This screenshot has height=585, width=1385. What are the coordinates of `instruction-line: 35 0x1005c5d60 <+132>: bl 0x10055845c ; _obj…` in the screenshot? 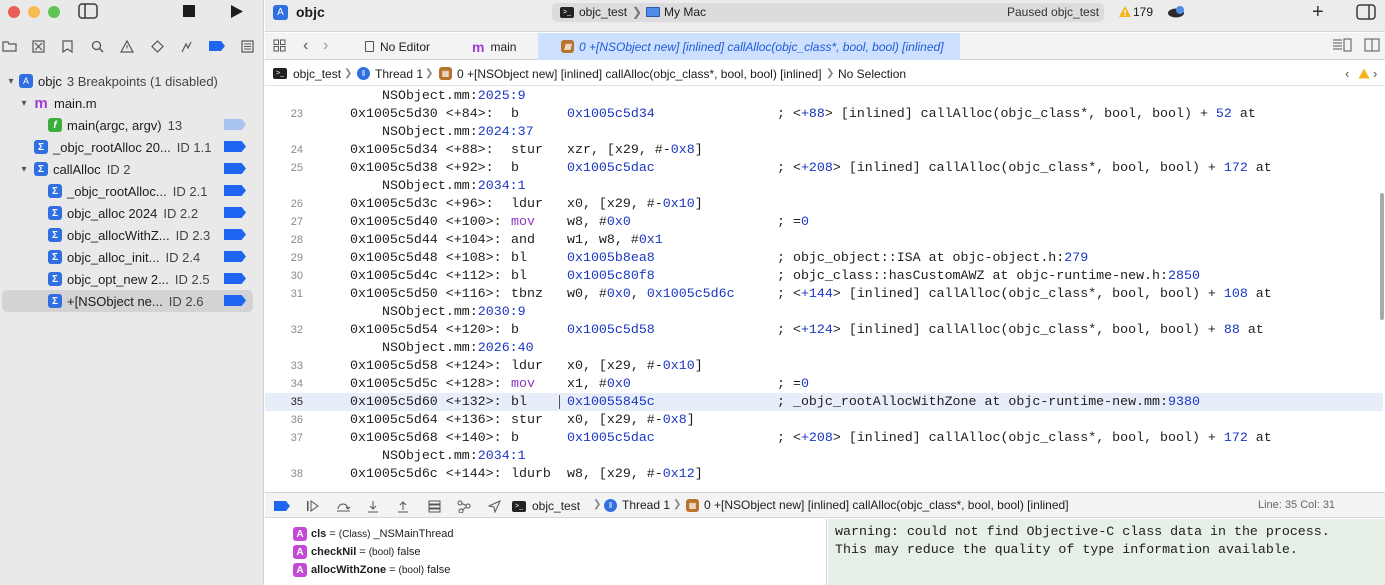 It's located at (824, 402).